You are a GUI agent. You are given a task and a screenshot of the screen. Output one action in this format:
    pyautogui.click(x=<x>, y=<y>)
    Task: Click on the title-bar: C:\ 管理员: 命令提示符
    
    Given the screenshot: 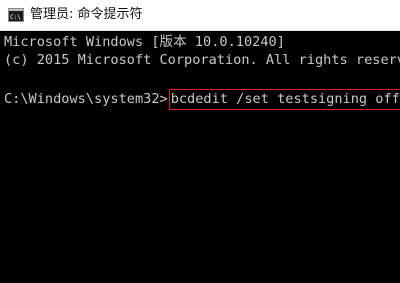 What is the action you would take?
    pyautogui.click(x=200, y=15)
    